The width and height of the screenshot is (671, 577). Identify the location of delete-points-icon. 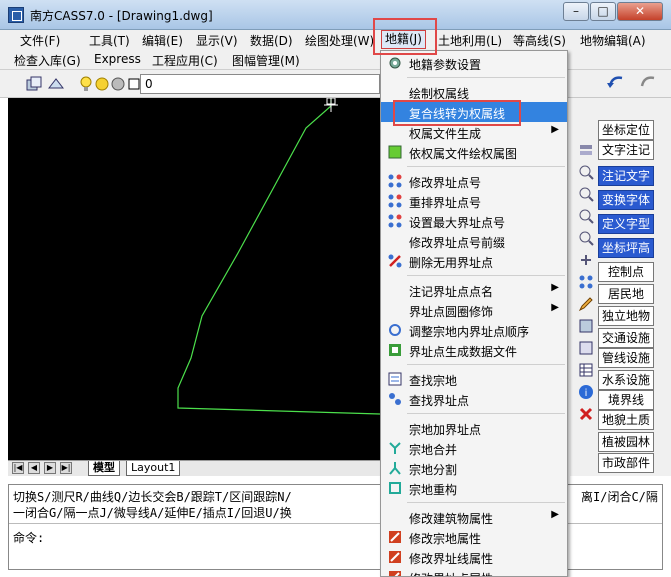
(395, 261).